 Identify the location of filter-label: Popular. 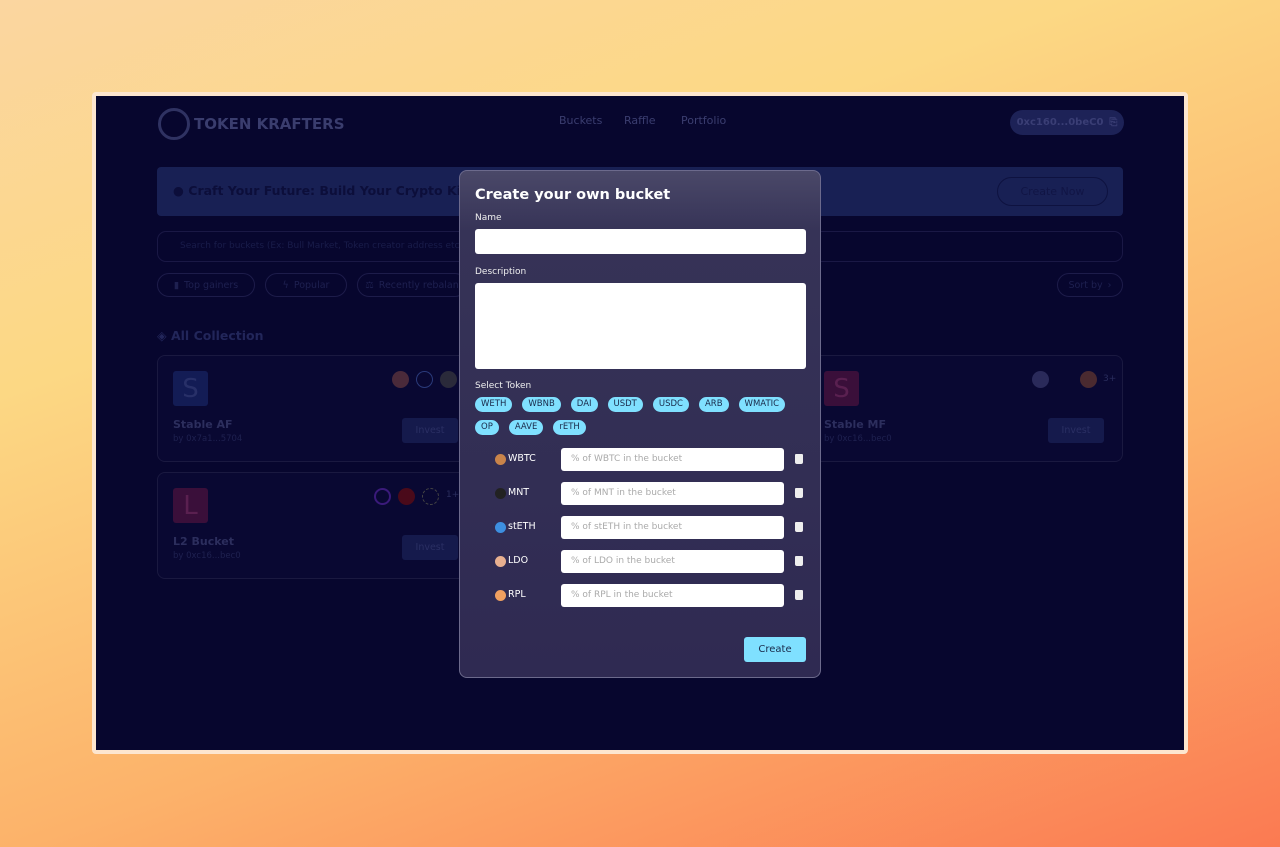
(311, 285).